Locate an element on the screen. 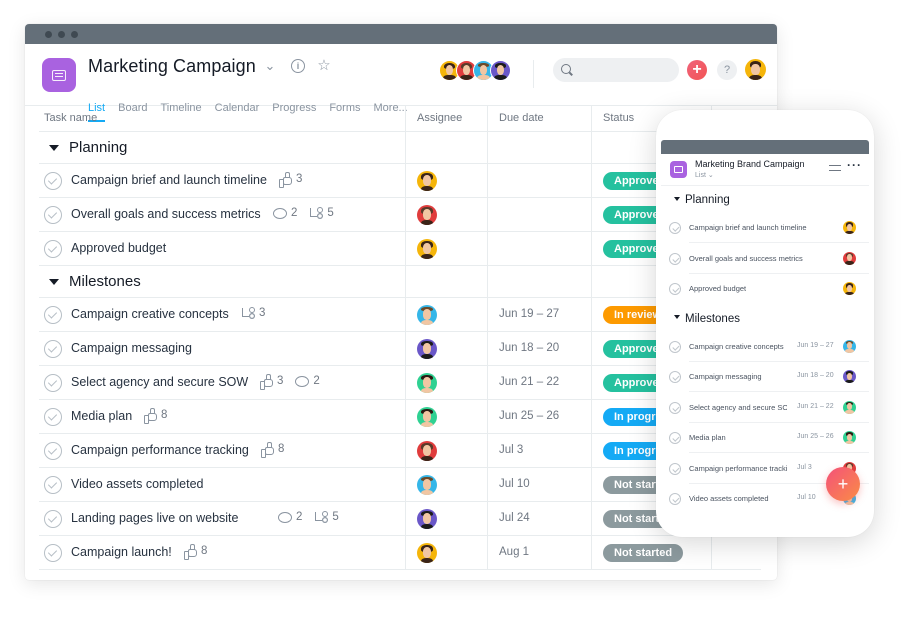 The height and width of the screenshot is (628, 918). user-avatar is located at coordinates (755, 72).